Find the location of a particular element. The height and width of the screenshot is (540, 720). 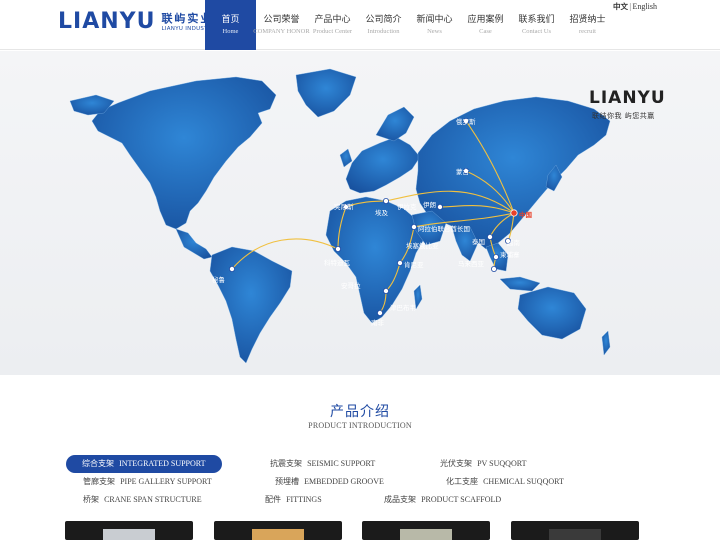

nav-item-case: 应用案例 Case is located at coordinates (485, 25).